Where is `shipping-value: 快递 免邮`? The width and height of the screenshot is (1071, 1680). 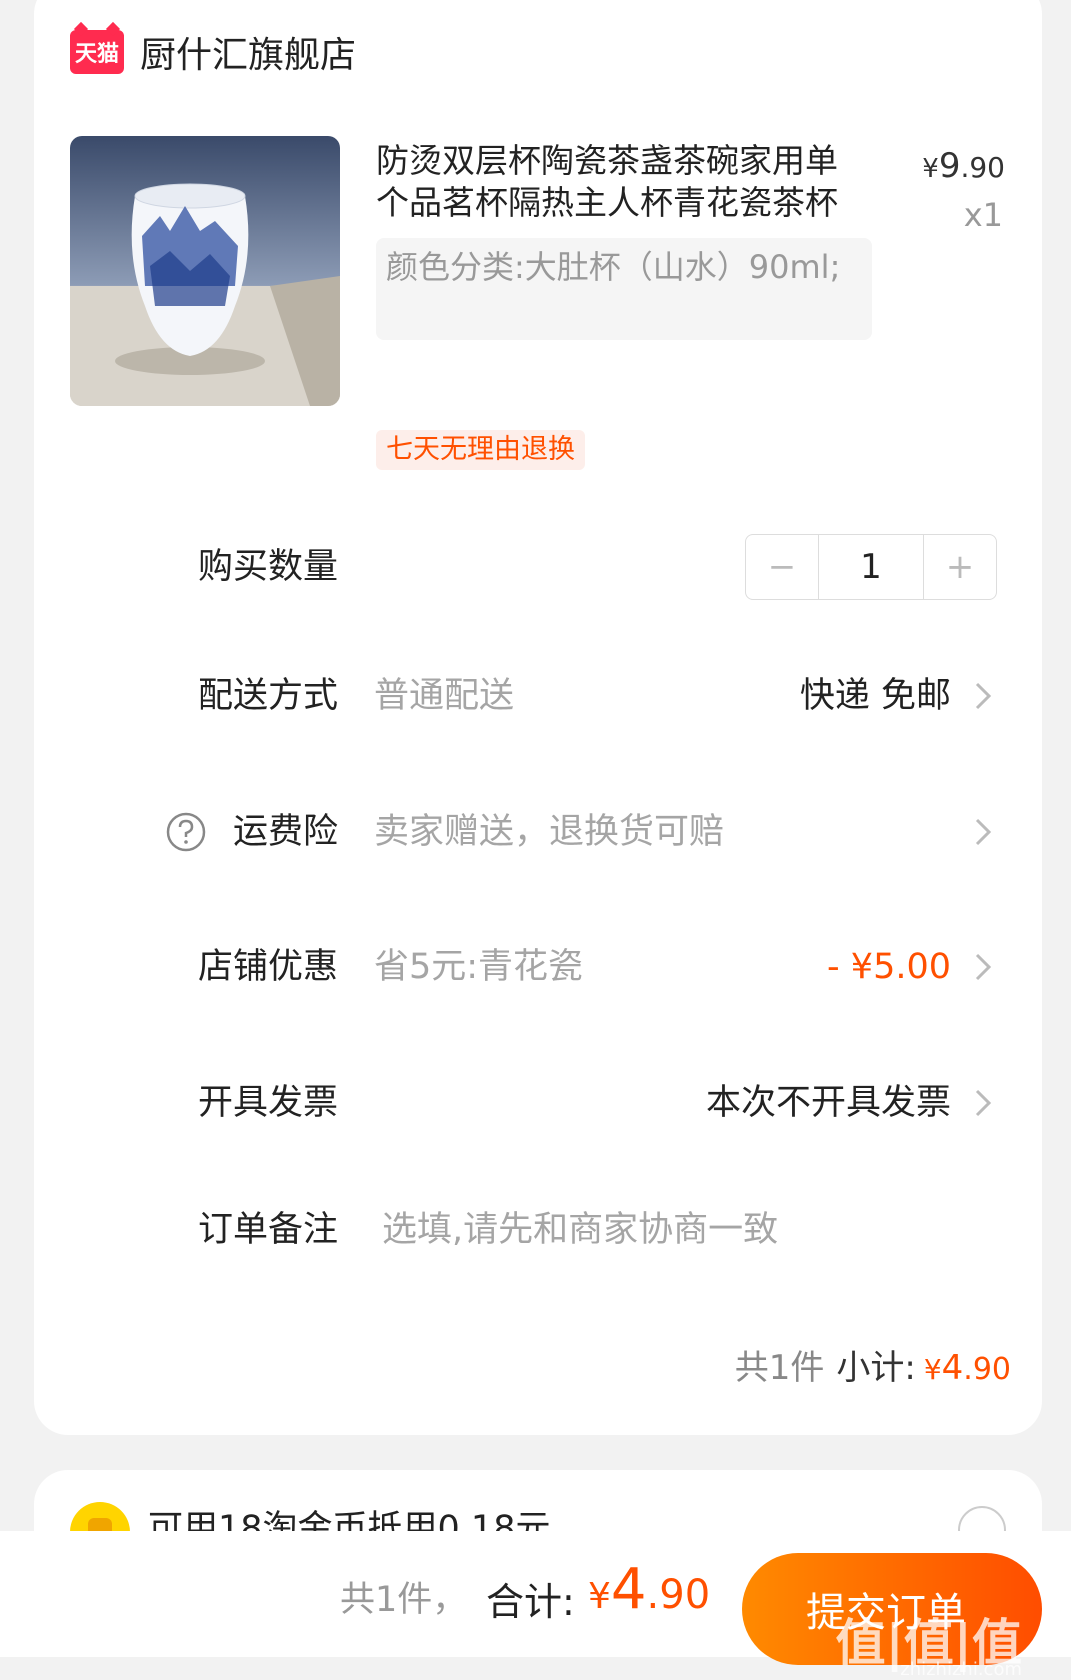
shipping-value: 快递 免邮 is located at coordinates (875, 696).